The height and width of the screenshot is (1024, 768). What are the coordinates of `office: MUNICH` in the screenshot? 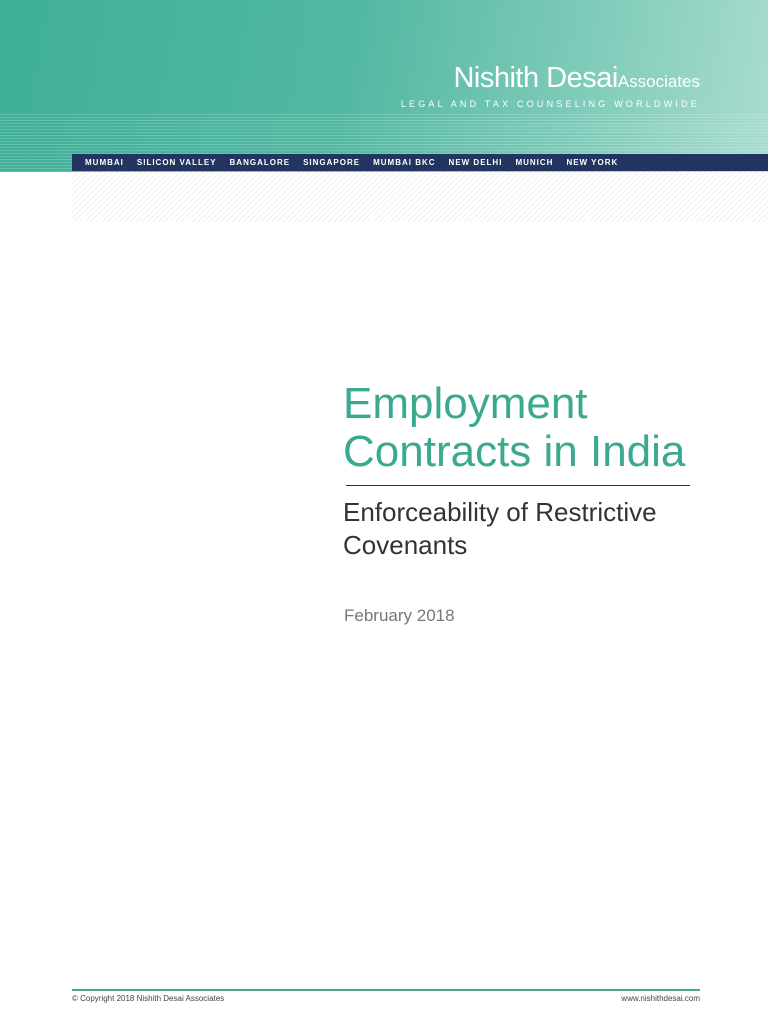 It's located at (534, 162).